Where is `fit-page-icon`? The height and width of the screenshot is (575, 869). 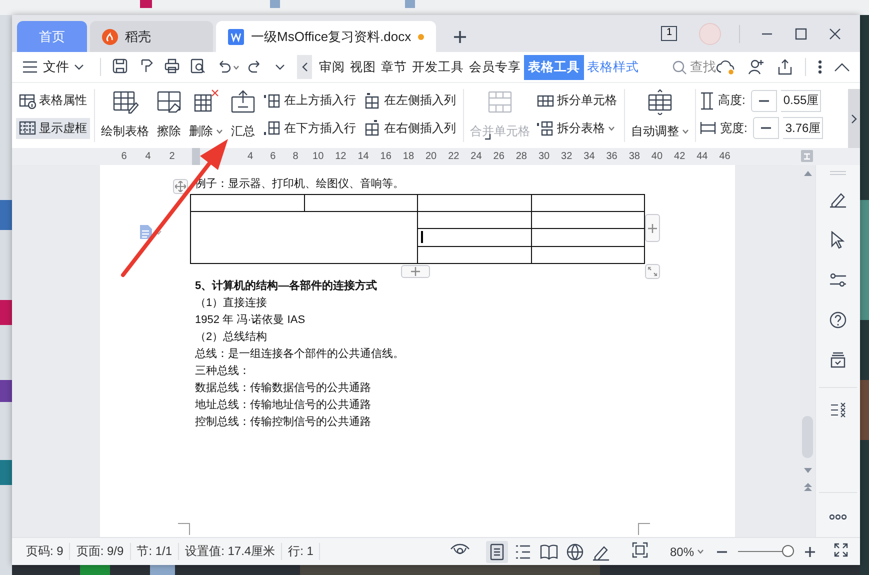 fit-page-icon is located at coordinates (640, 550).